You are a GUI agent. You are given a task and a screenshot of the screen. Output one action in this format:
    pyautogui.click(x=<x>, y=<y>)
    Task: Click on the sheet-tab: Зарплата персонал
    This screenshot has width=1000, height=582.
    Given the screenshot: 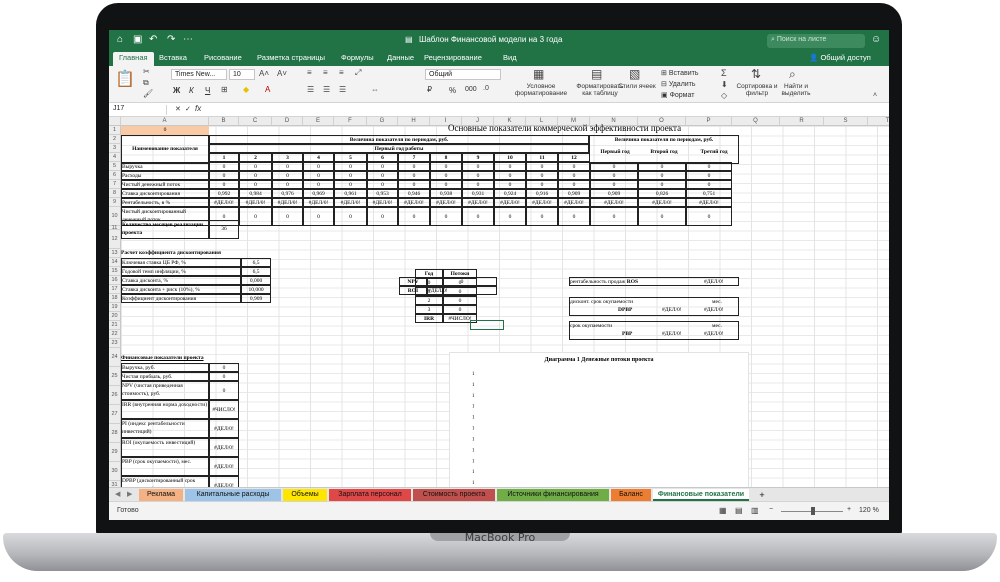 What is the action you would take?
    pyautogui.click(x=370, y=495)
    